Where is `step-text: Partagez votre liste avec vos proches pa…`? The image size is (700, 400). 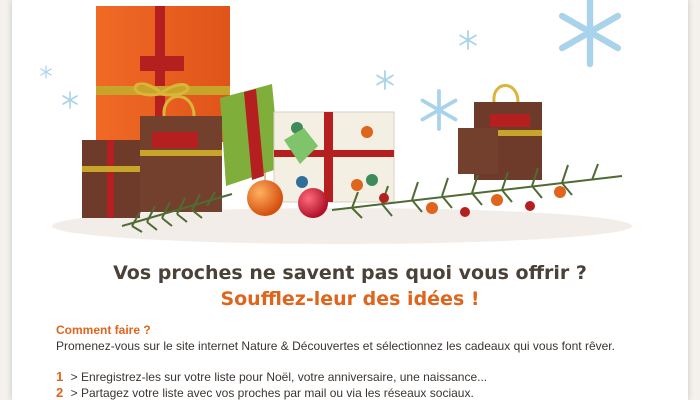
step-text: Partagez votre liste avec vos proches pa… is located at coordinates (277, 393).